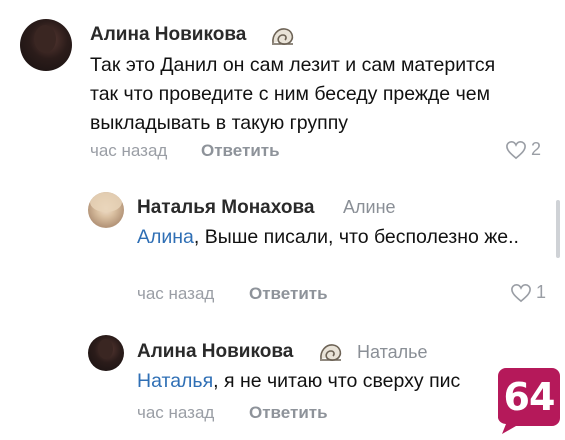 The height and width of the screenshot is (440, 565). Describe the element at coordinates (529, 397) in the screenshot. I see `logo-text: 64` at that location.